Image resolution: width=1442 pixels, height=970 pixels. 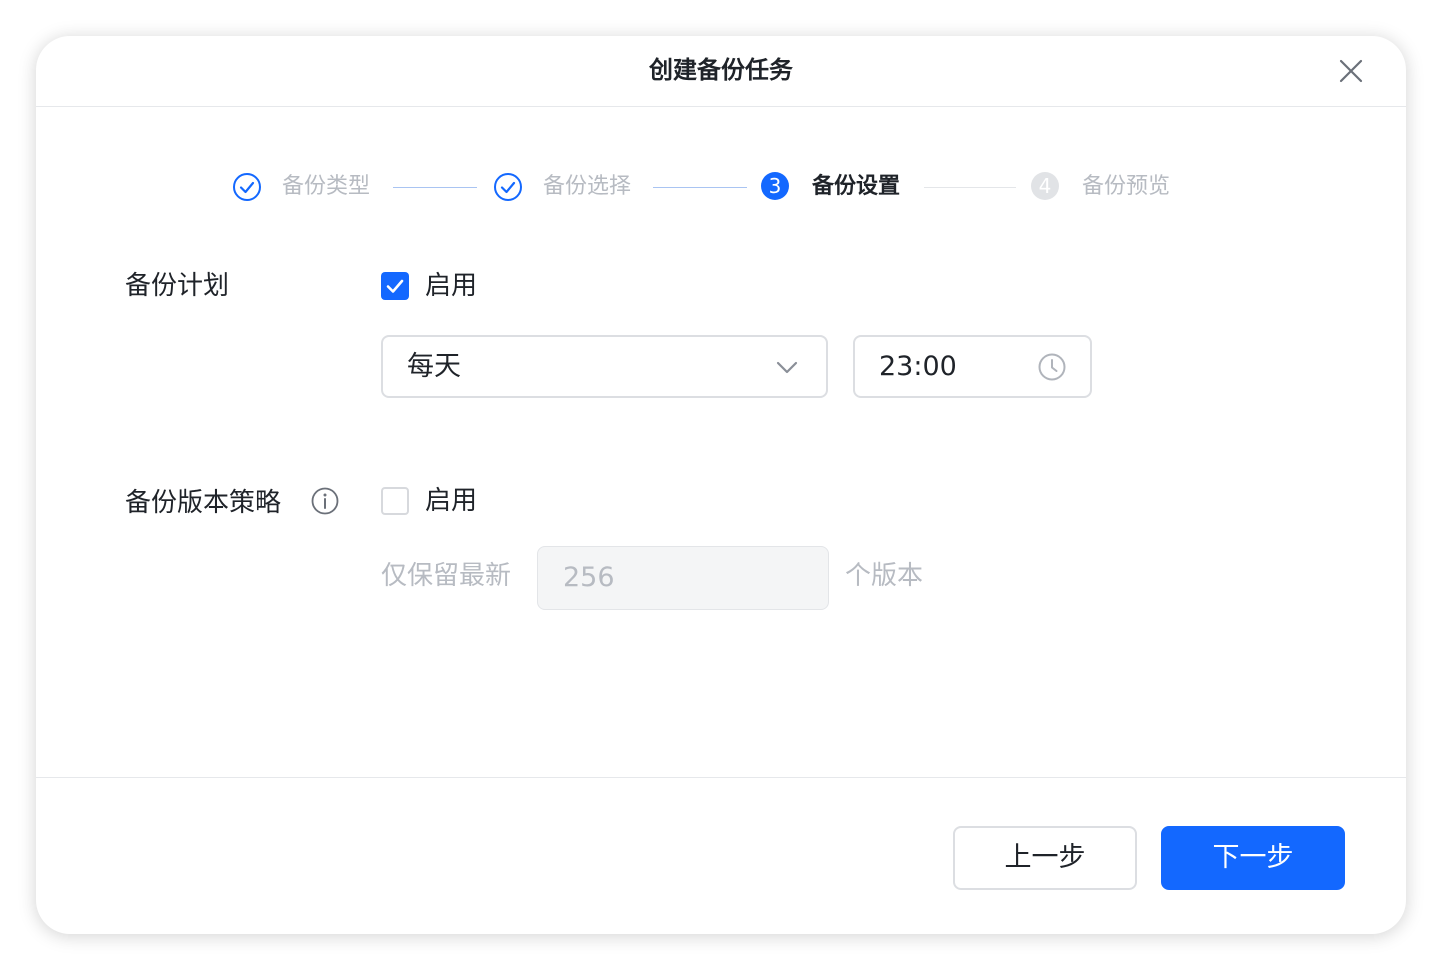 I want to click on next-step-button: 下一步, so click(x=1253, y=858).